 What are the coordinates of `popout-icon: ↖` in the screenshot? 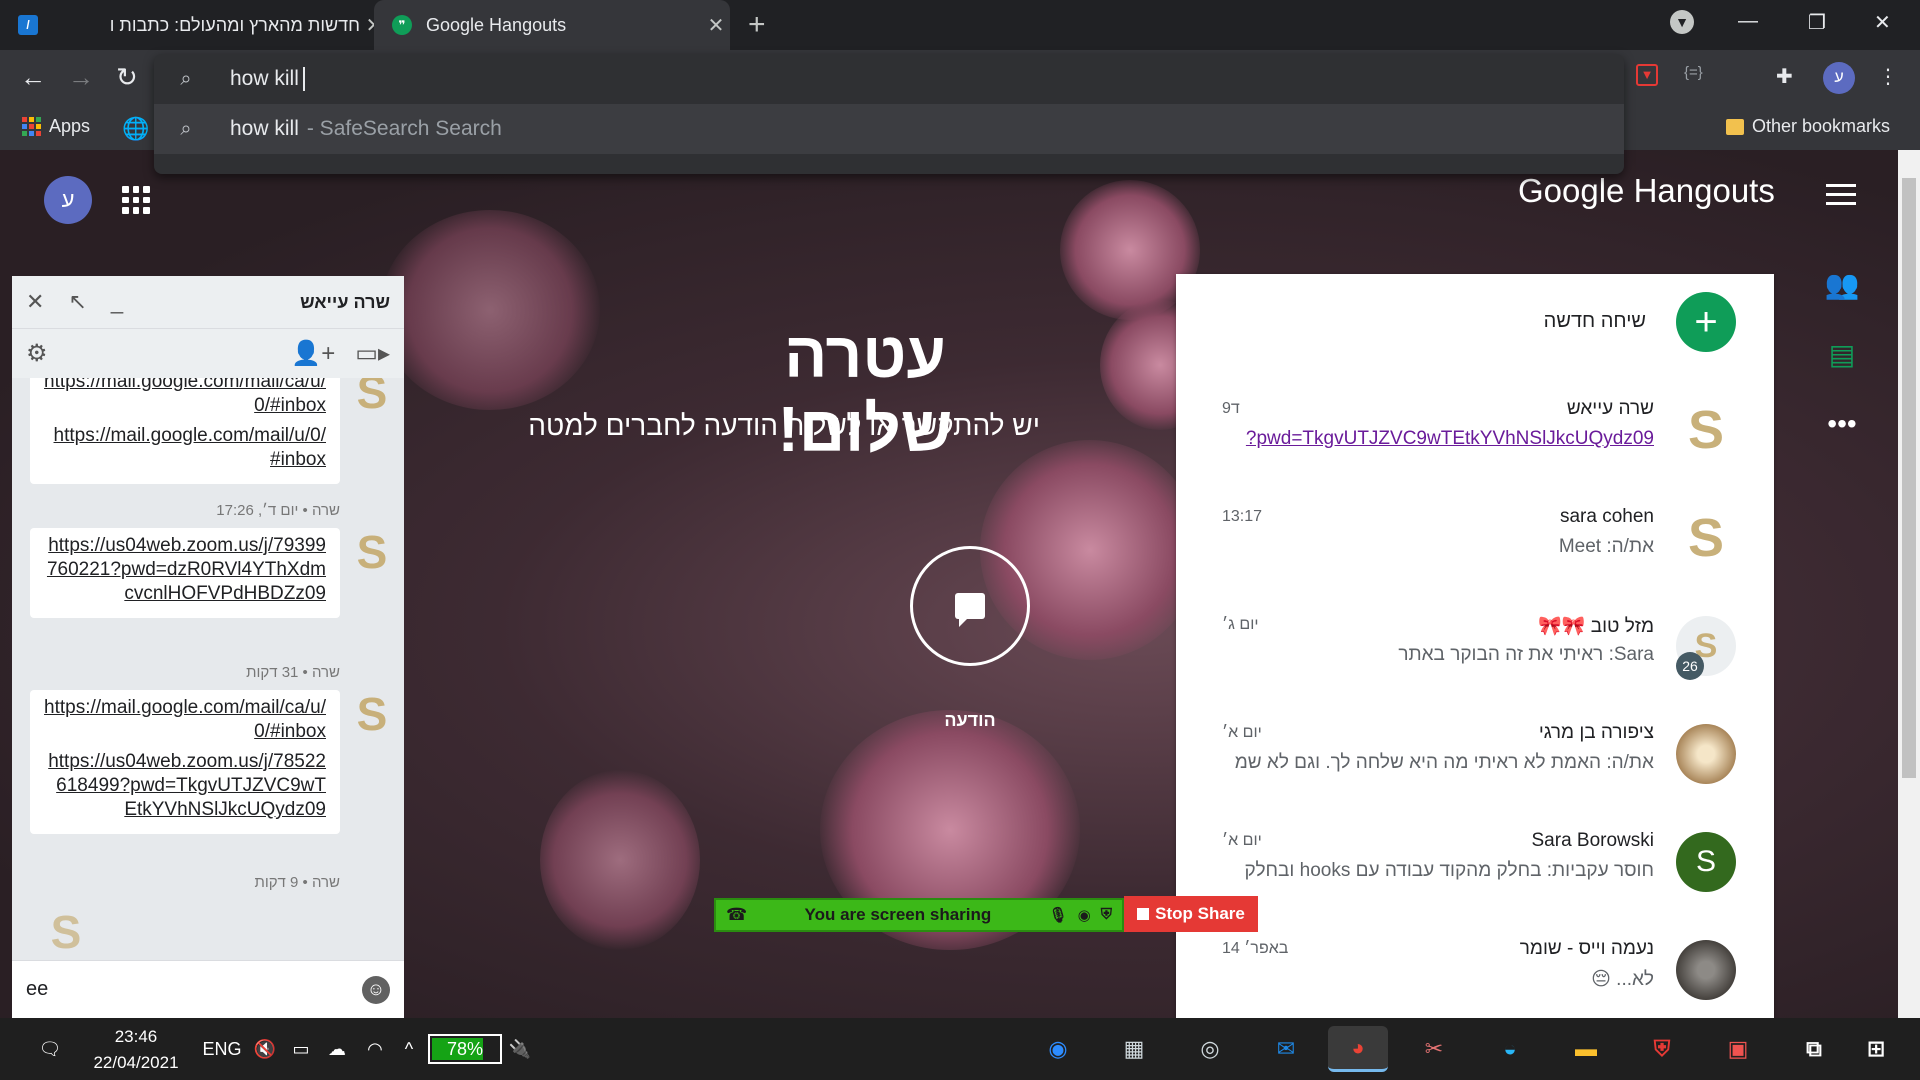 It's located at (77, 302).